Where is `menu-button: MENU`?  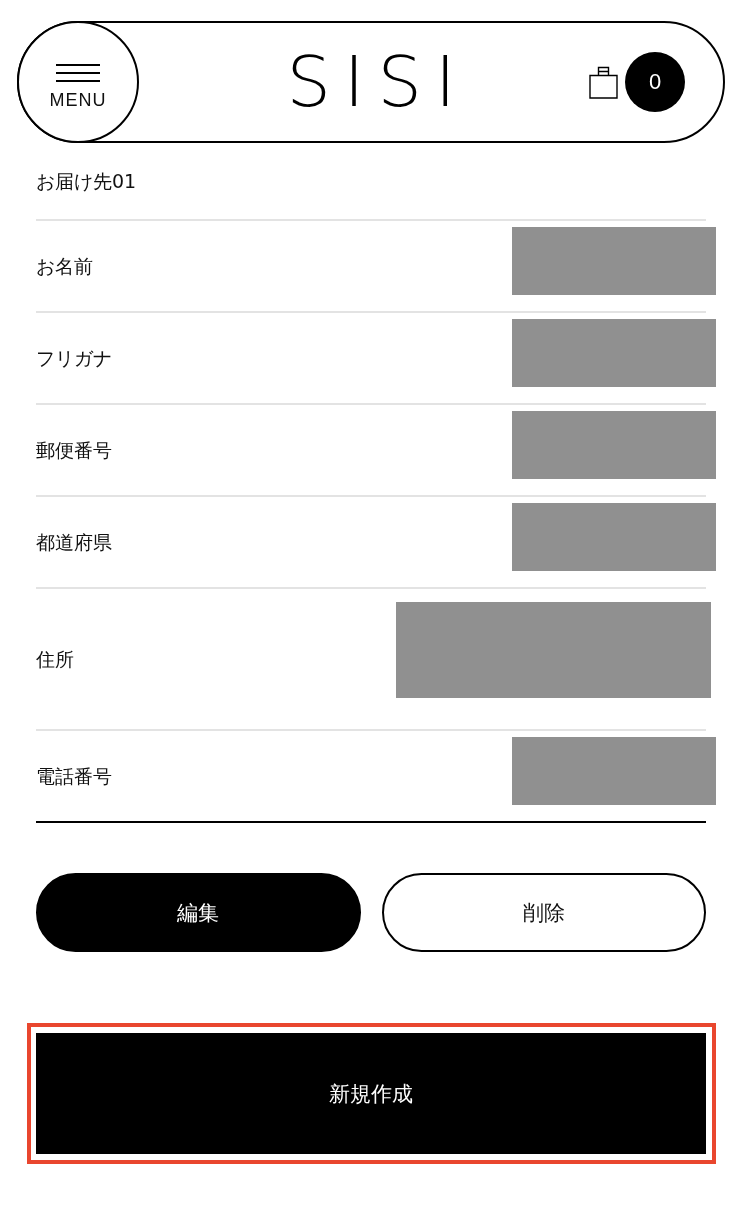 menu-button: MENU is located at coordinates (78, 82).